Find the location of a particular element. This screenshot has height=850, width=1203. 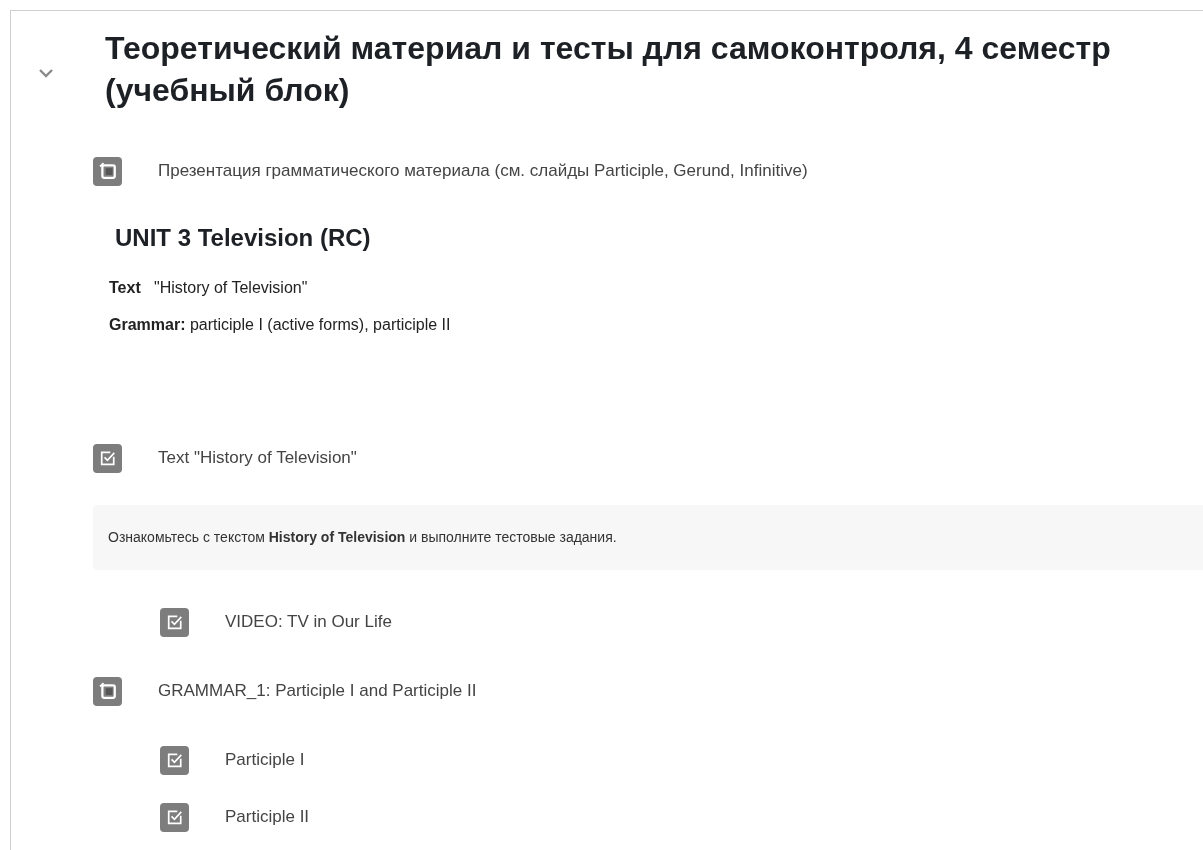

activity-link: VIDEO: TV in Our Life is located at coordinates (308, 622).